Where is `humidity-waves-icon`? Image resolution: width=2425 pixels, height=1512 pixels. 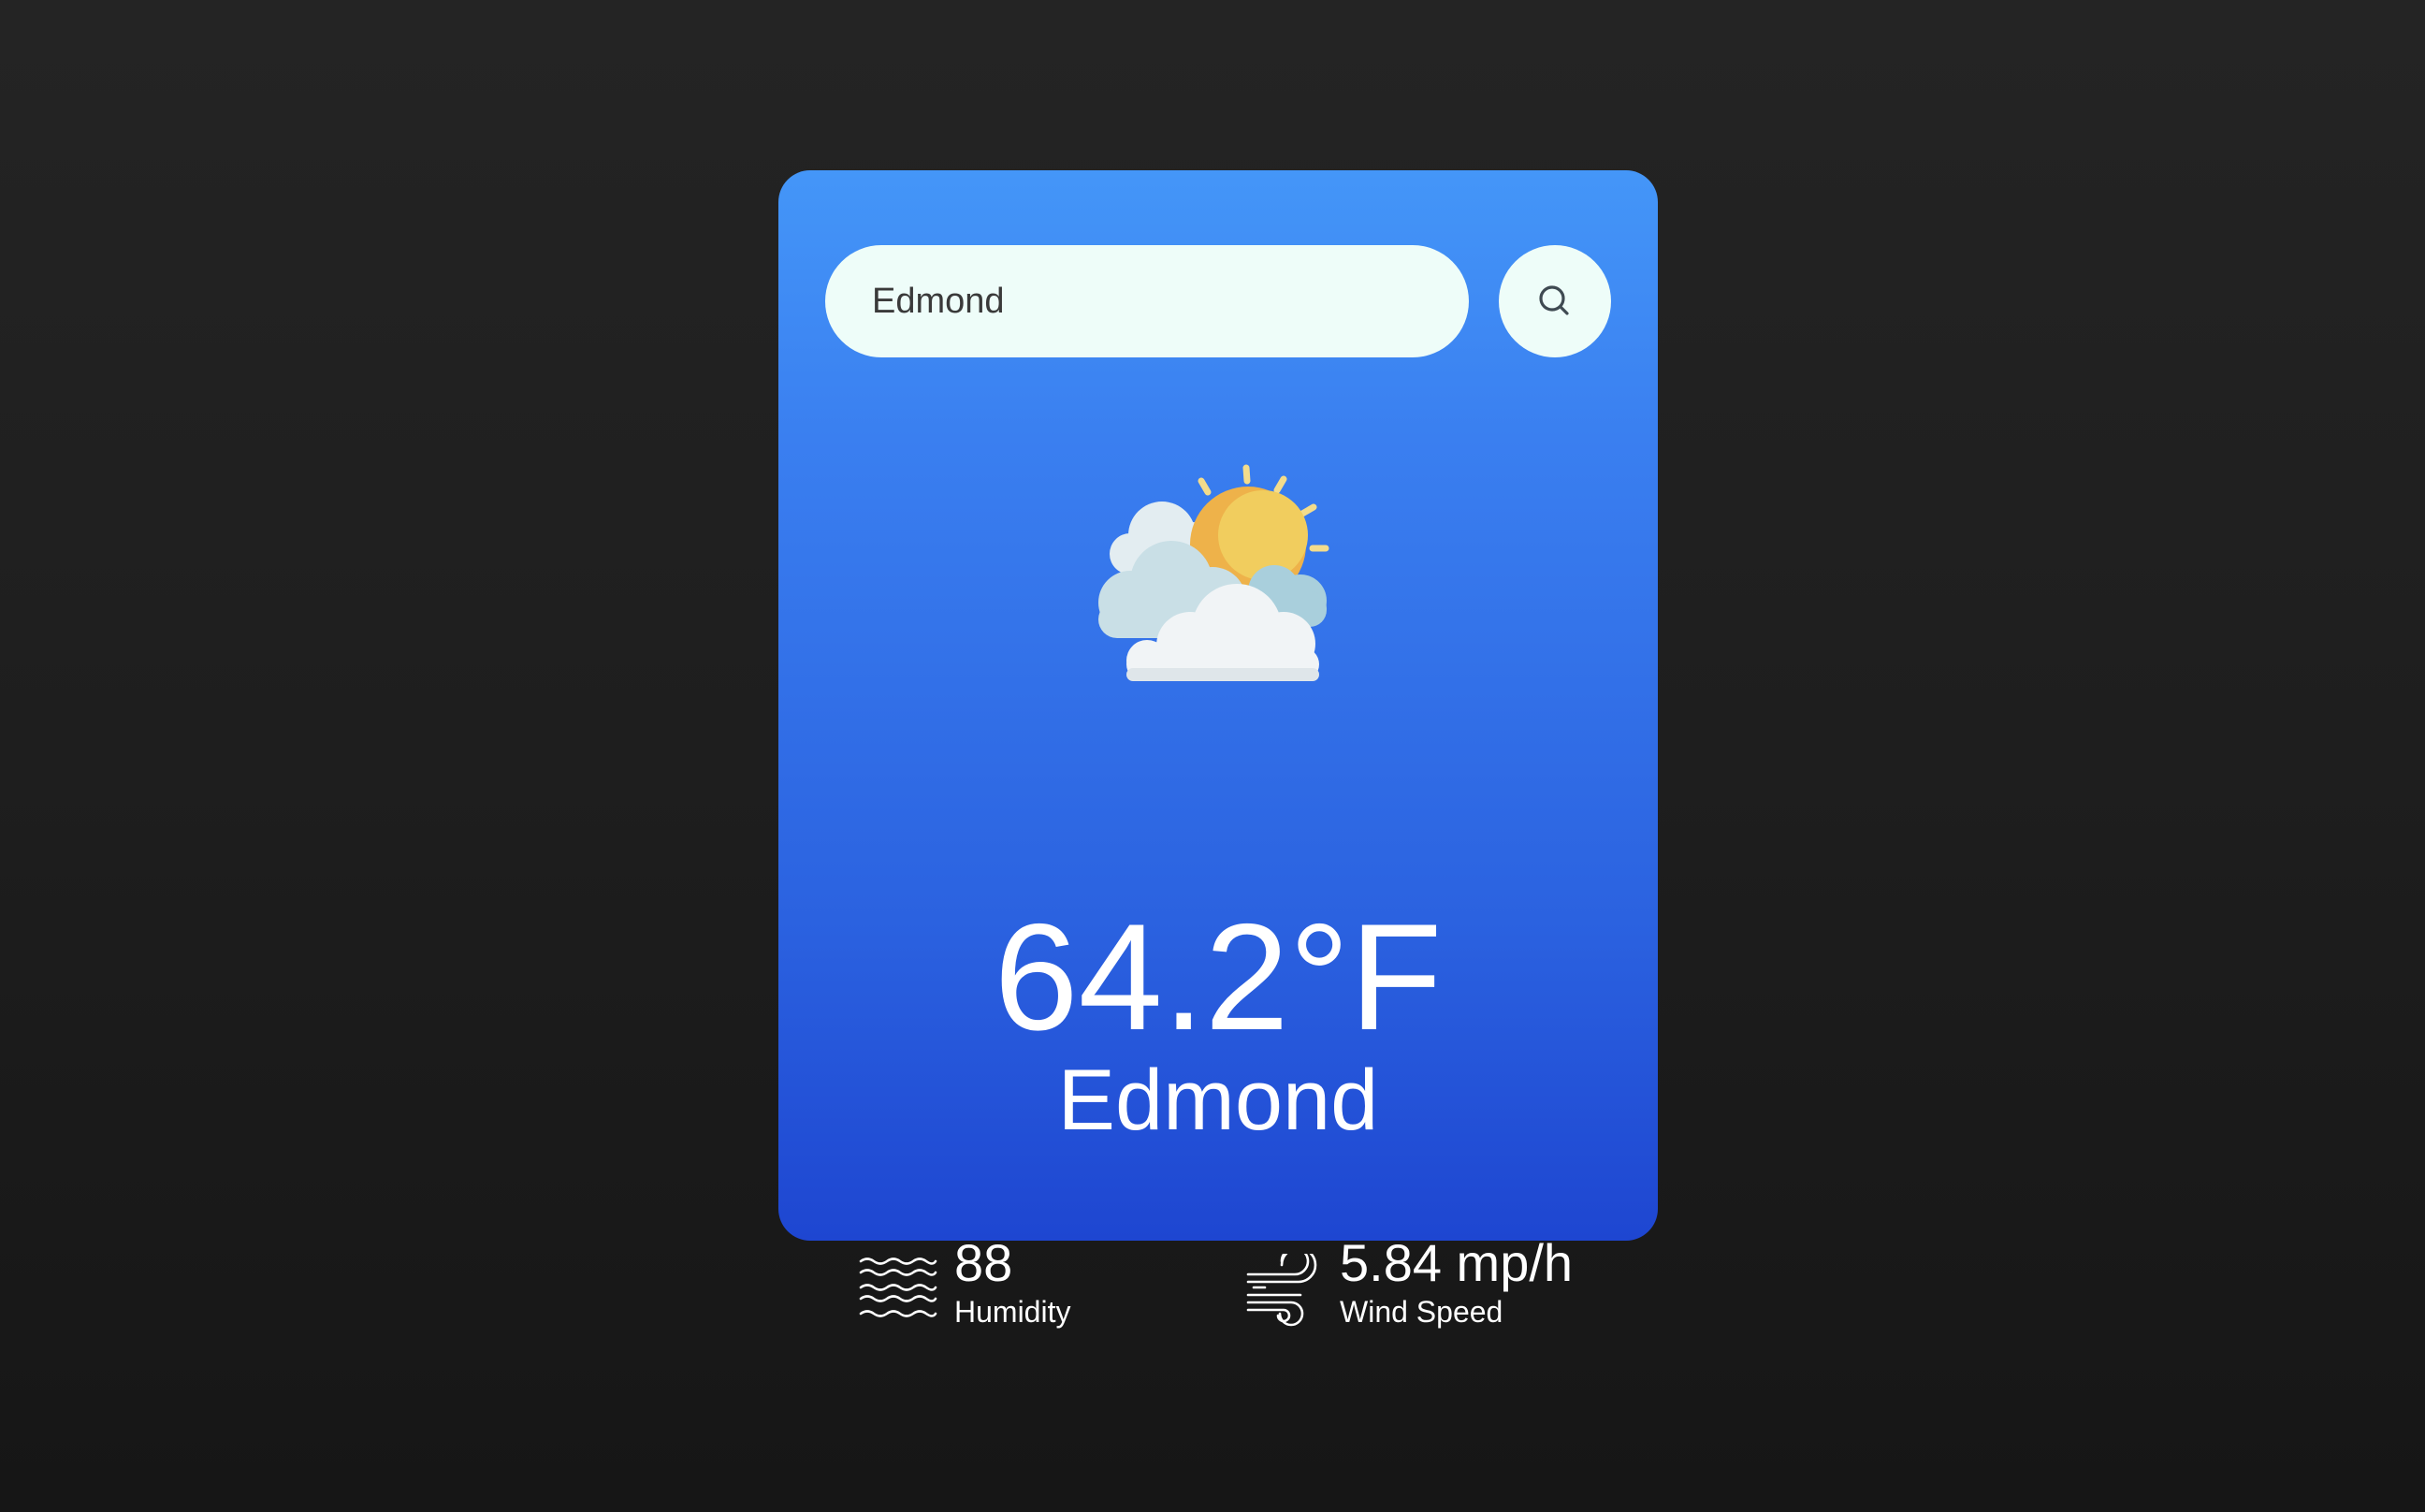
humidity-waves-icon is located at coordinates (898, 1290).